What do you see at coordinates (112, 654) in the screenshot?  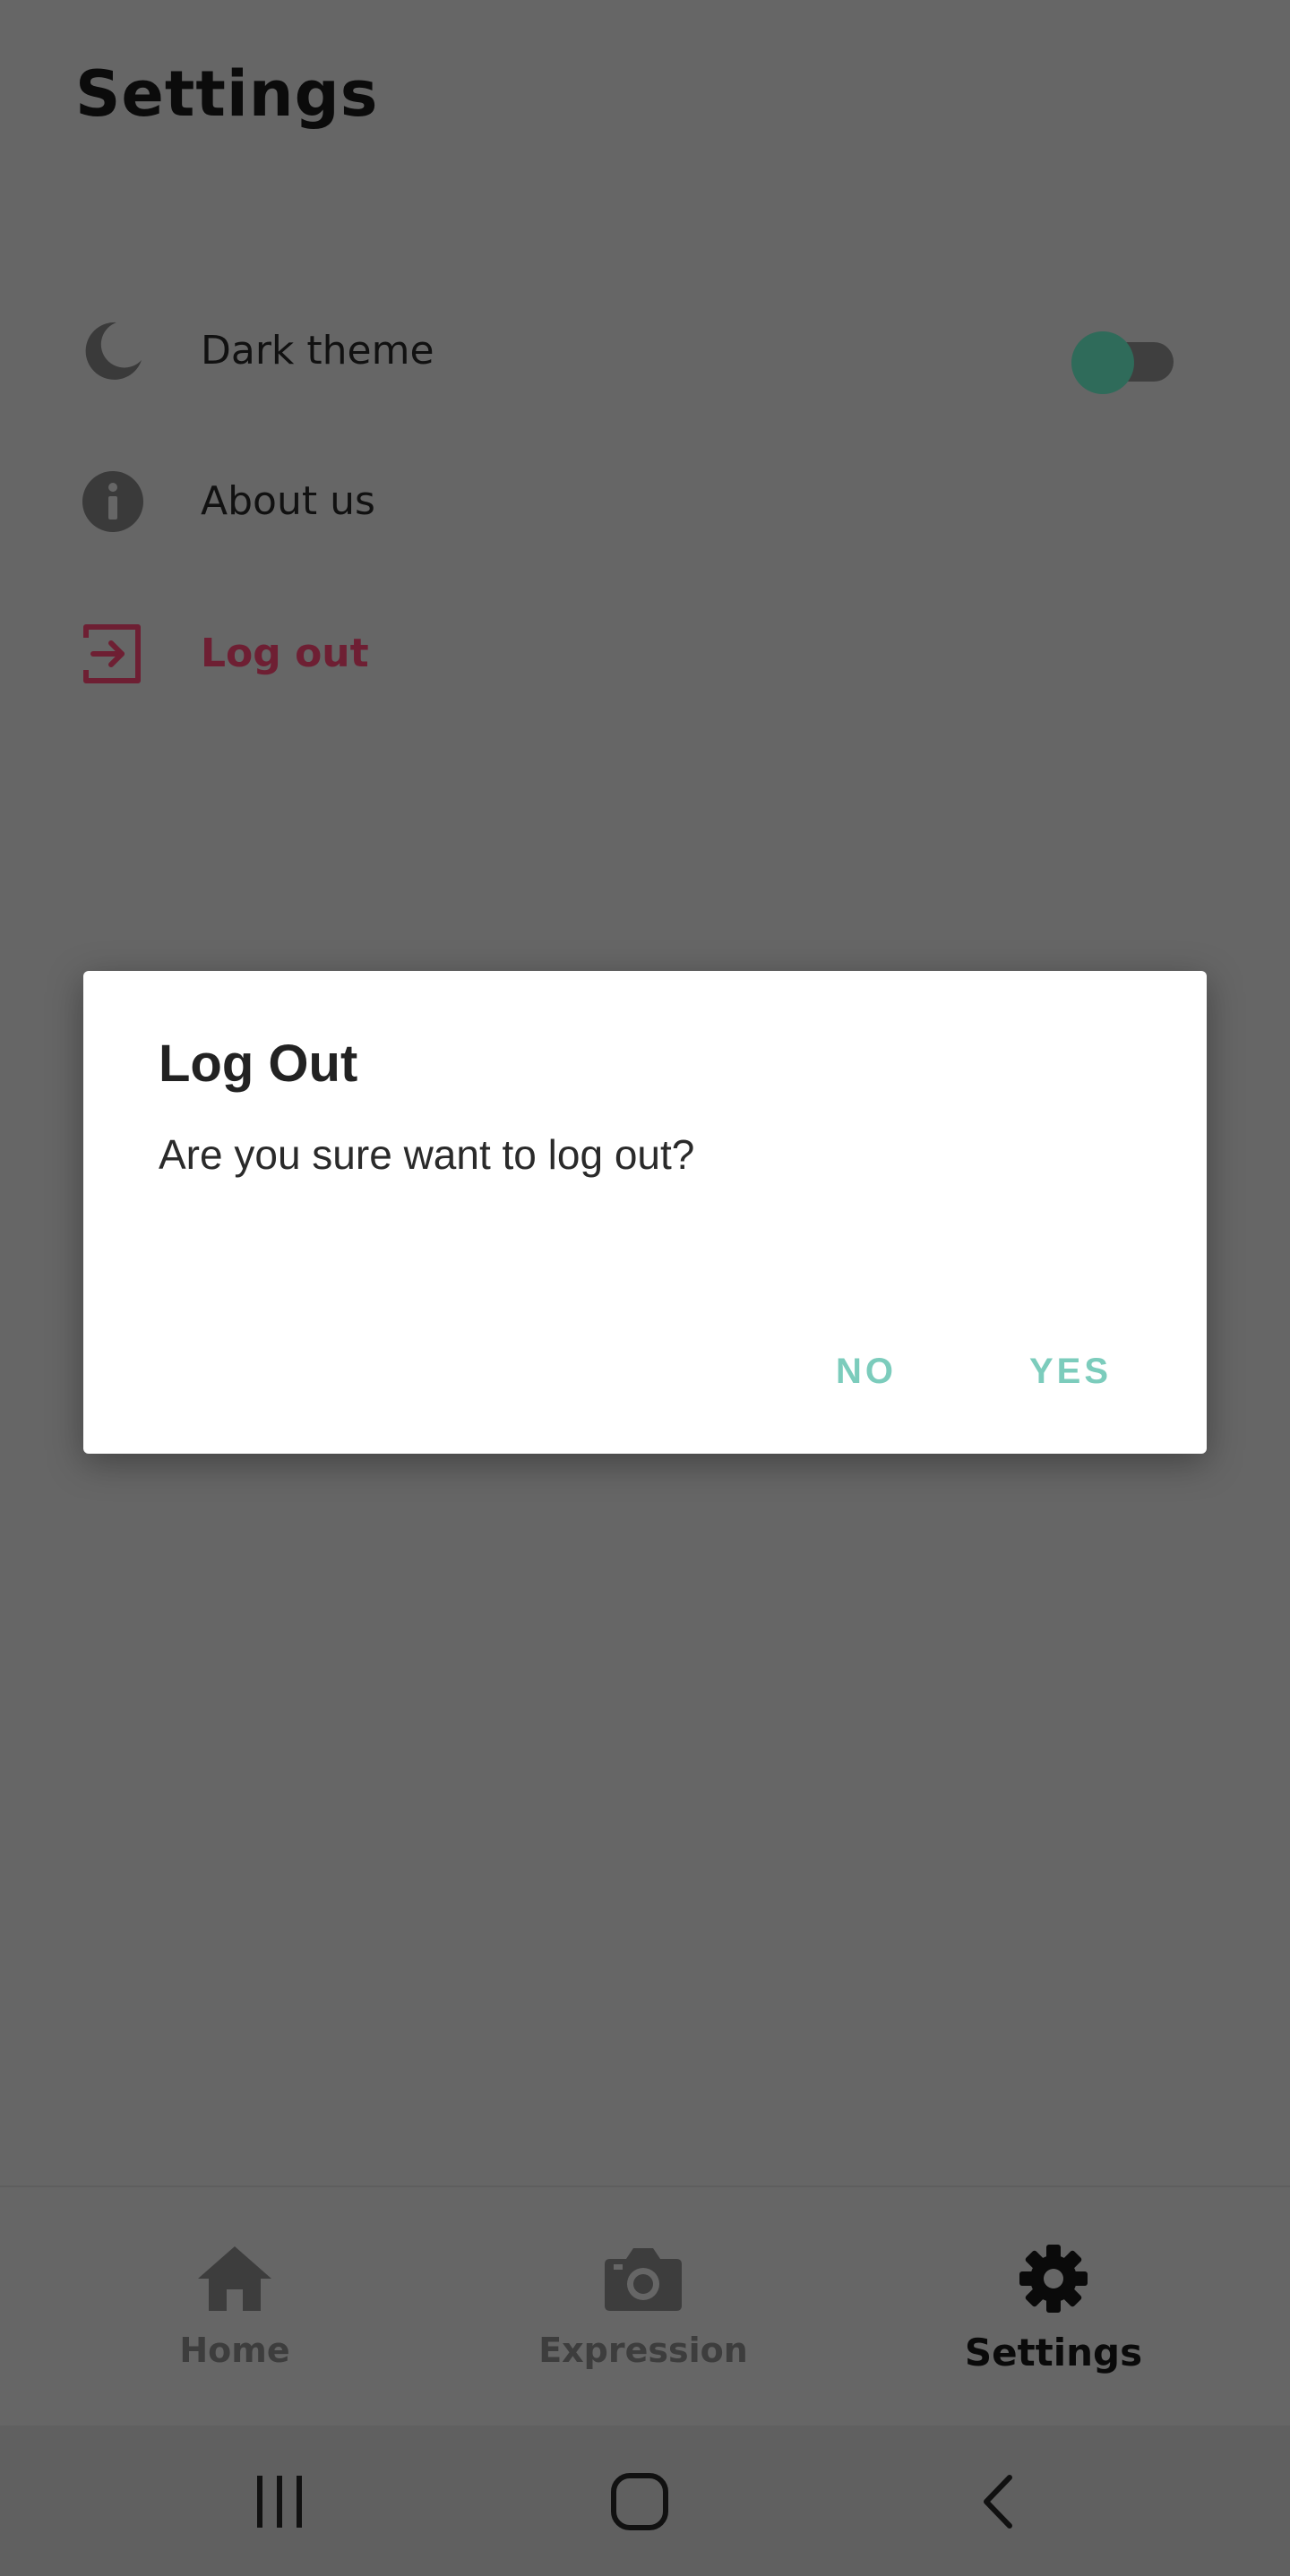 I see `logout-icon` at bounding box center [112, 654].